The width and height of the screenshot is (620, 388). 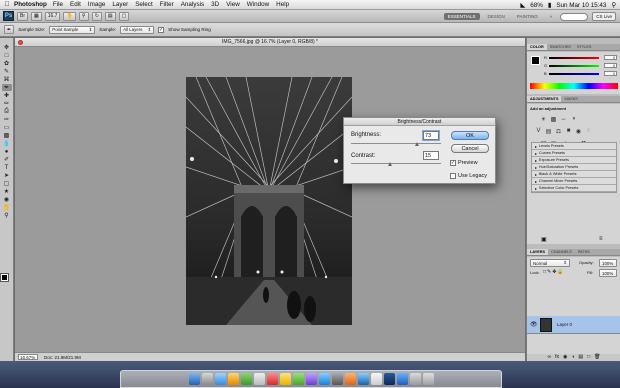 What do you see at coordinates (7, 159) in the screenshot?
I see `pen-tool-icon: ✐` at bounding box center [7, 159].